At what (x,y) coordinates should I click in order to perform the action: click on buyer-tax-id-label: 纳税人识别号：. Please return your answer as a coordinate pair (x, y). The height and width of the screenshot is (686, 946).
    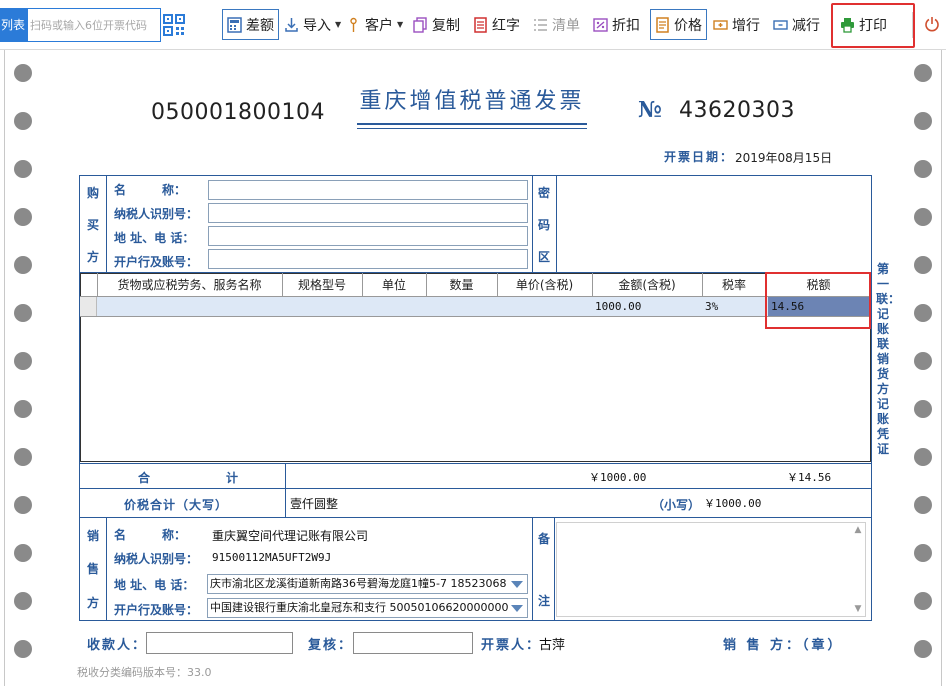
    Looking at the image, I should click on (156, 214).